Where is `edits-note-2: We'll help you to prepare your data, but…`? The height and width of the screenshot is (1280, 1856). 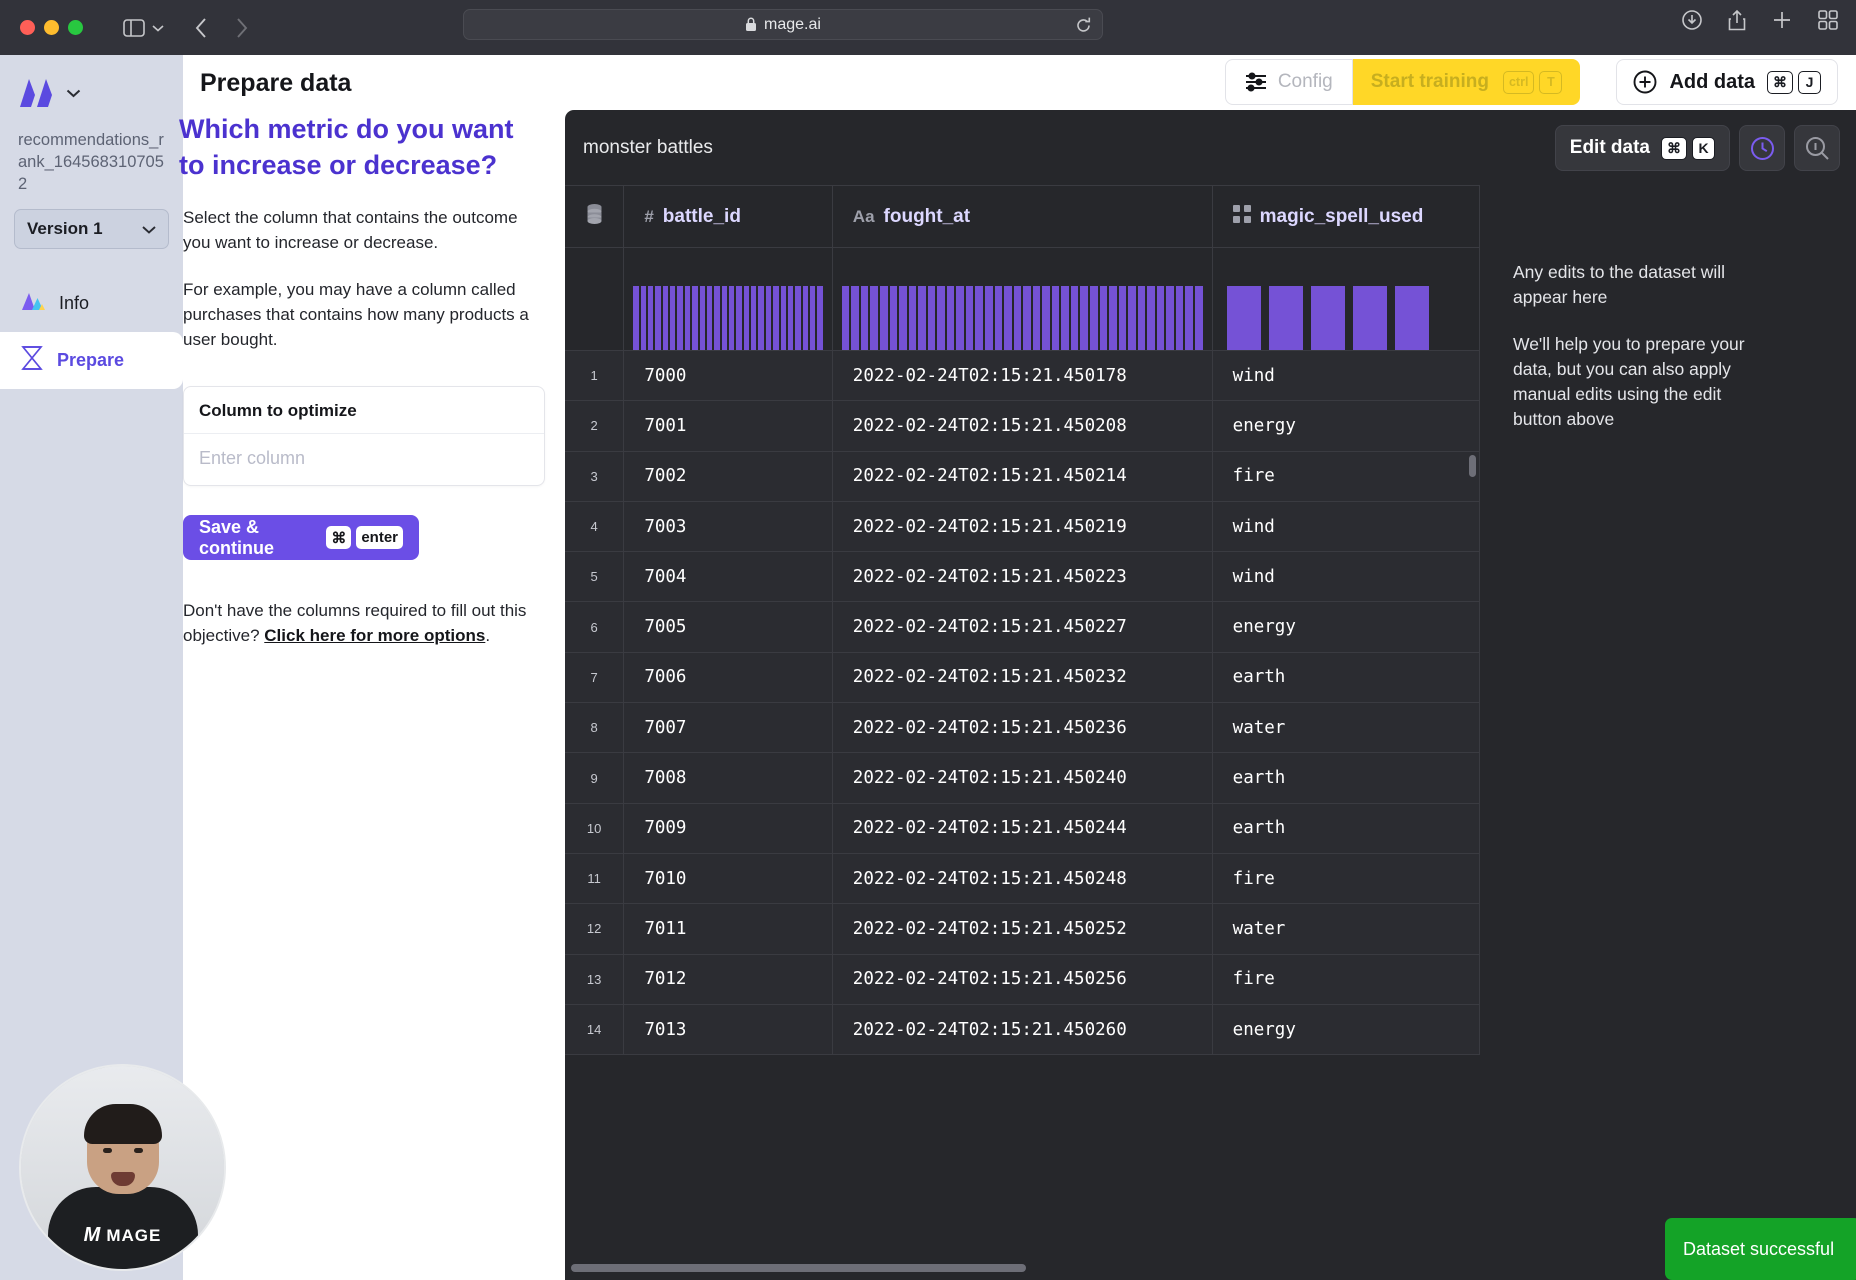 edits-note-2: We'll help you to prepare your data, but… is located at coordinates (1629, 381).